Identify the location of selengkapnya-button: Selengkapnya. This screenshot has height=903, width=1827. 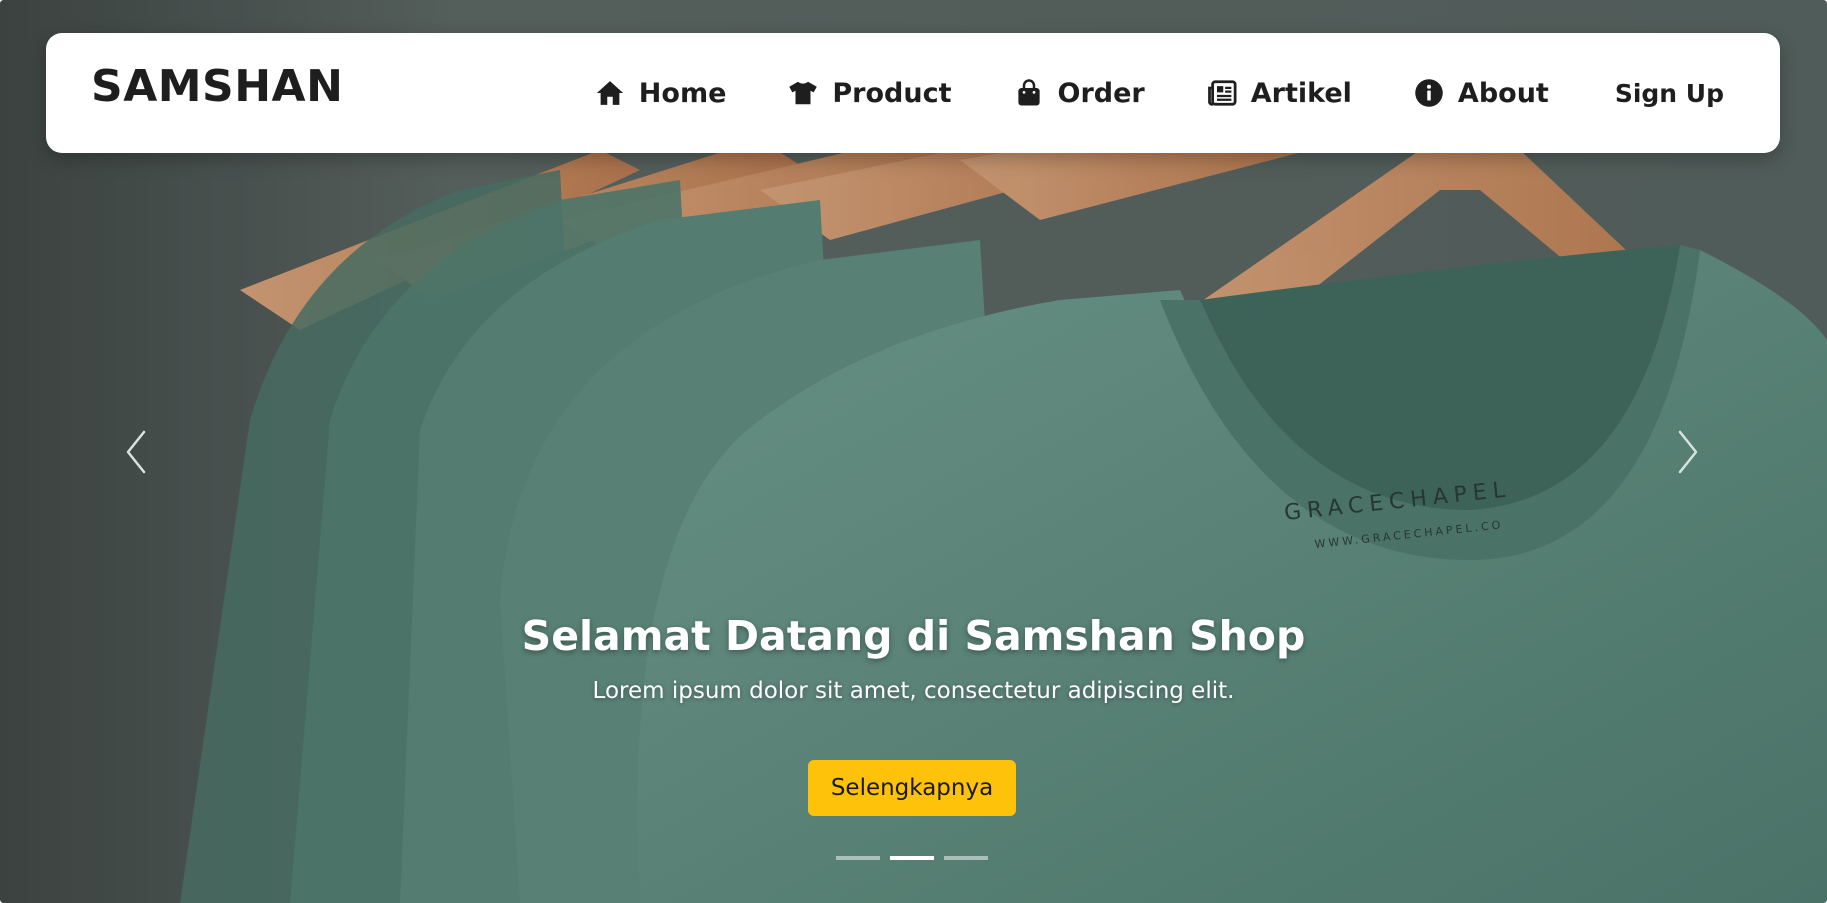
(912, 788).